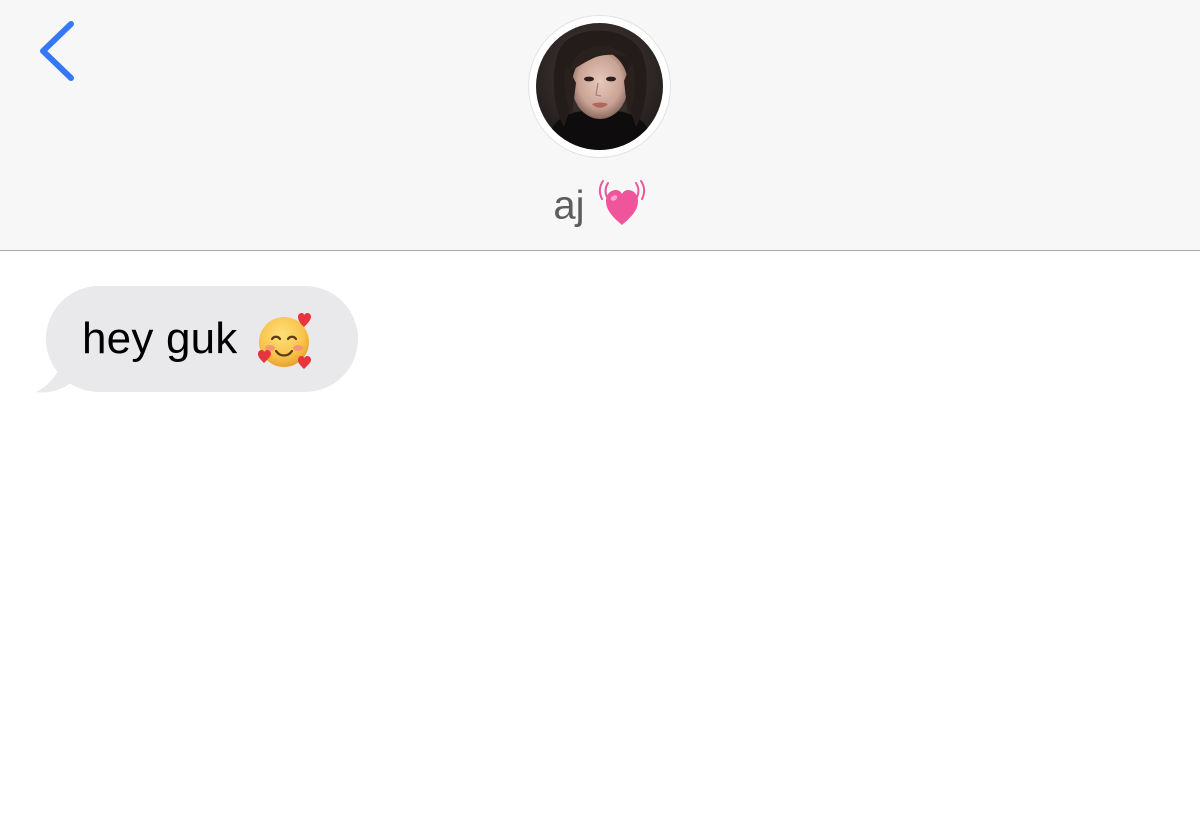  I want to click on back-button, so click(60, 53).